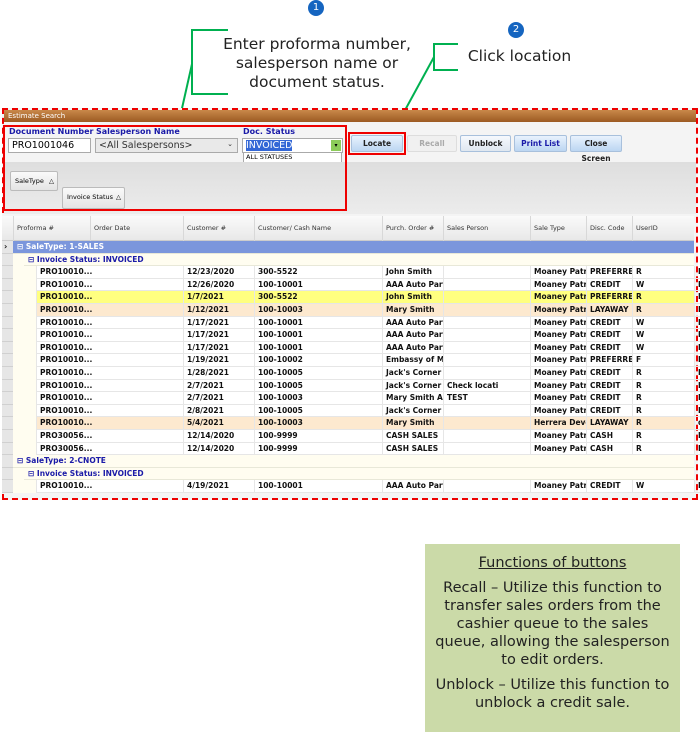 The width and height of the screenshot is (700, 734). Describe the element at coordinates (432, 143) in the screenshot. I see `recall-button: Recall` at that location.